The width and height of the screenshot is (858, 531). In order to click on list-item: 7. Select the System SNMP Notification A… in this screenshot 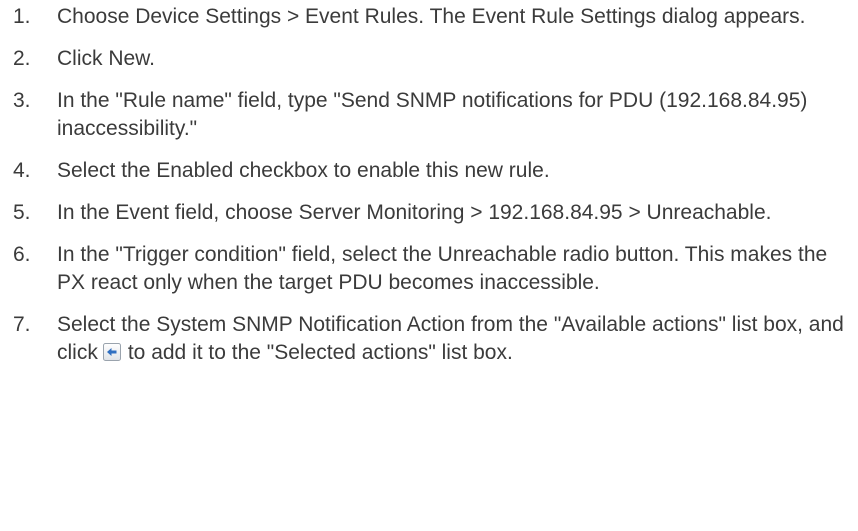, I will do `click(429, 339)`.